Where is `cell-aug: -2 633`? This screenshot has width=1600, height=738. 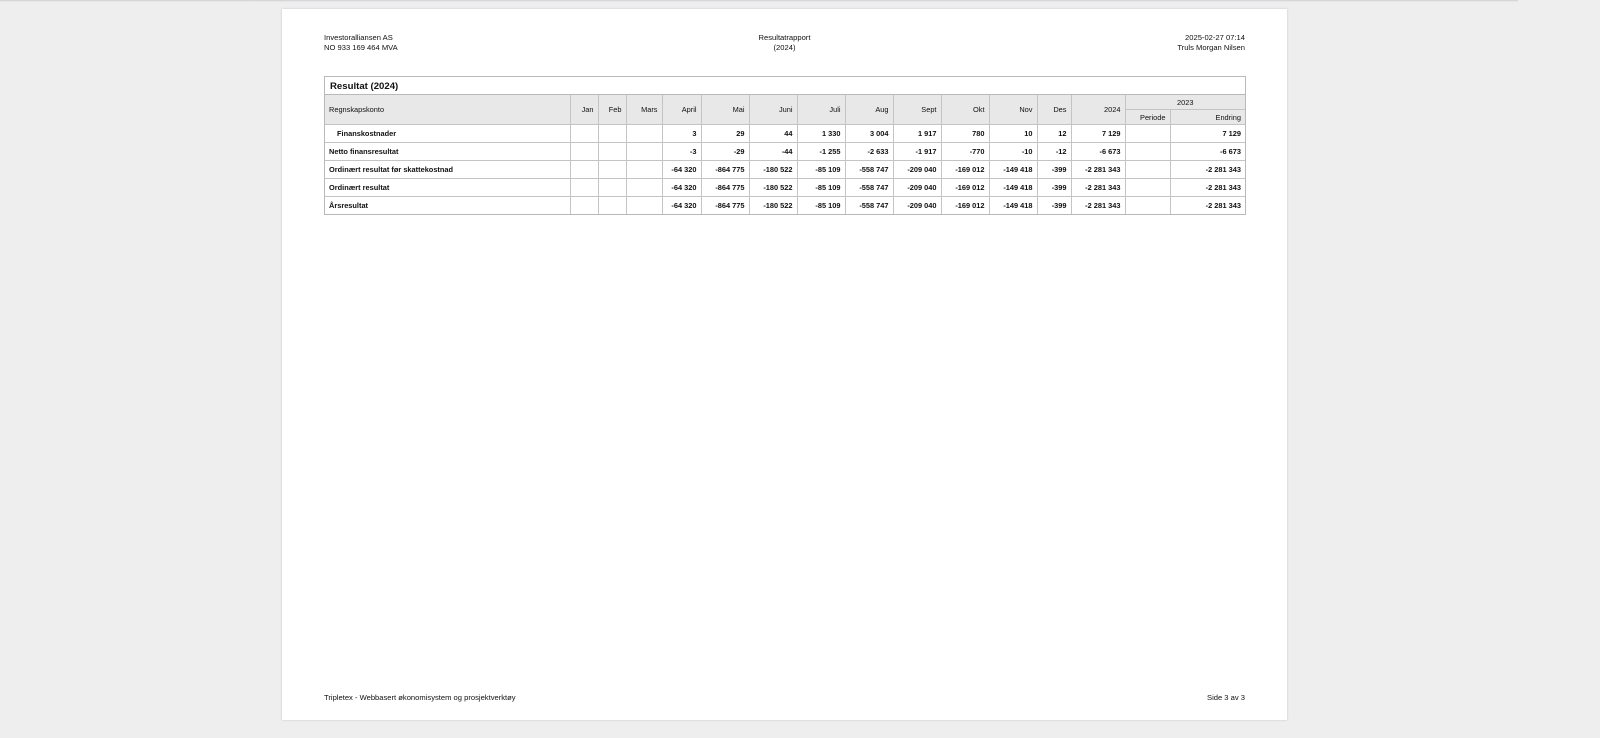 cell-aug: -2 633 is located at coordinates (869, 151).